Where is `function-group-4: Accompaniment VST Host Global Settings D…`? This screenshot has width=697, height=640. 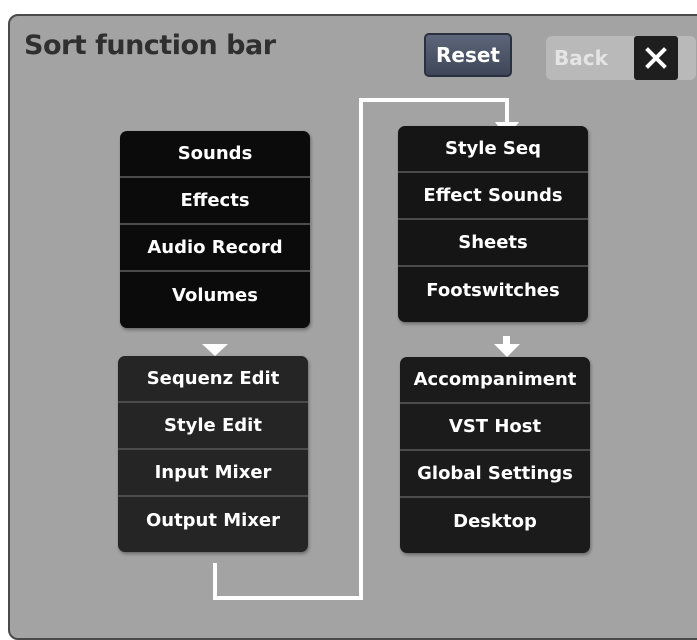 function-group-4: Accompaniment VST Host Global Settings D… is located at coordinates (495, 455).